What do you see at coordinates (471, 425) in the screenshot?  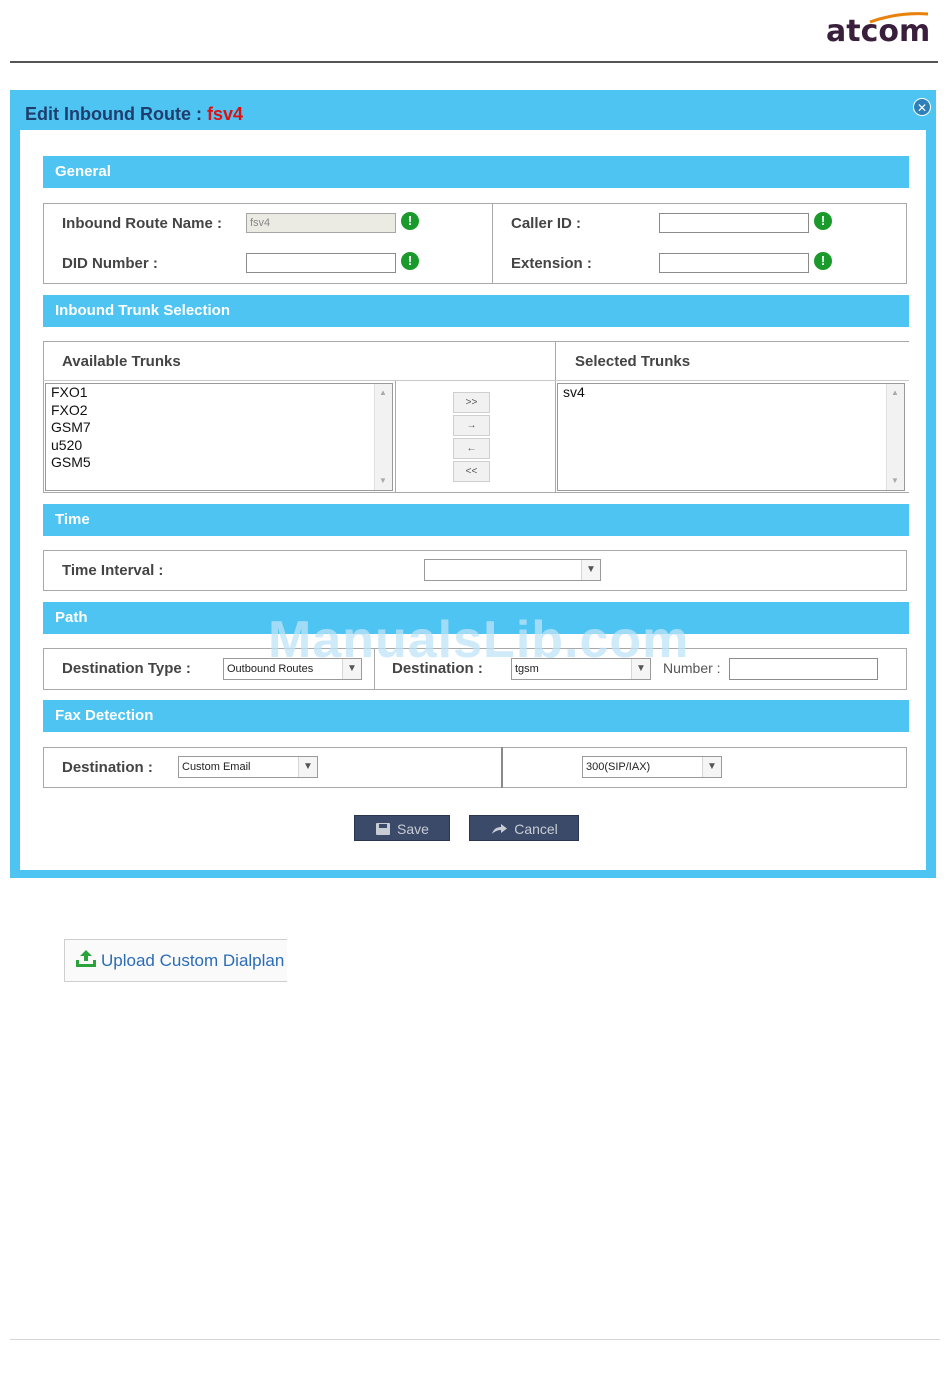 I see `add-button: →` at bounding box center [471, 425].